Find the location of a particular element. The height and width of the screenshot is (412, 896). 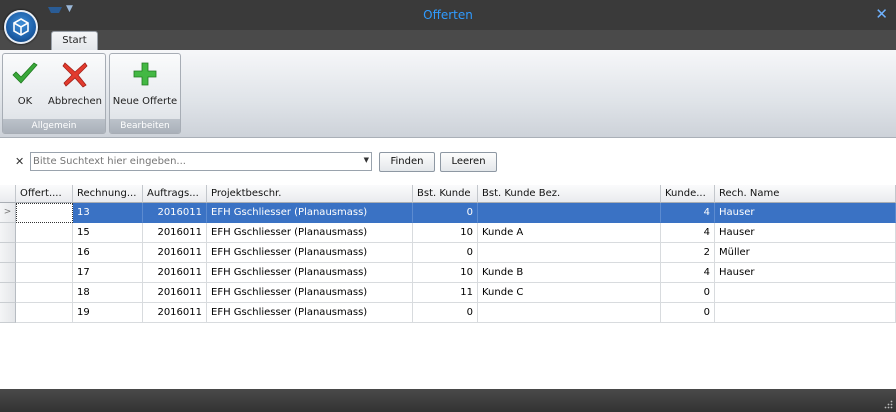

cell-rechnung: 15 is located at coordinates (108, 233).